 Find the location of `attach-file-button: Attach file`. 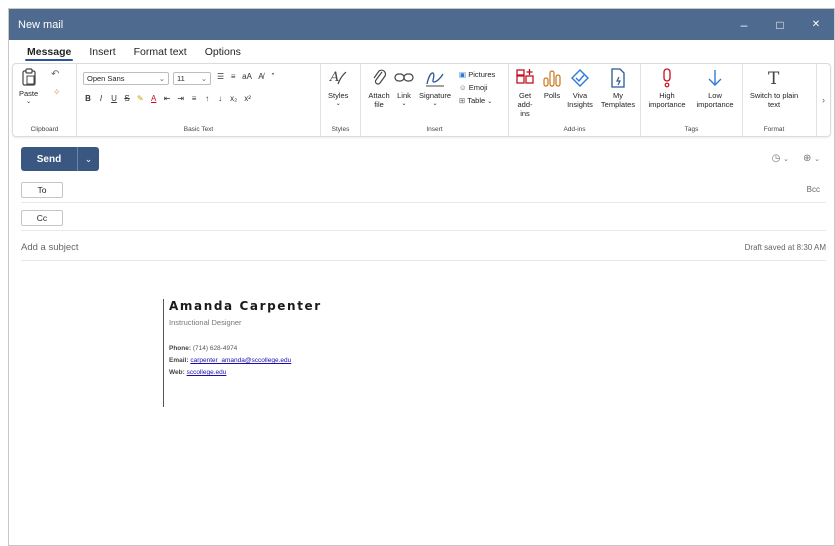

attach-file-button: Attach file is located at coordinates (379, 88).